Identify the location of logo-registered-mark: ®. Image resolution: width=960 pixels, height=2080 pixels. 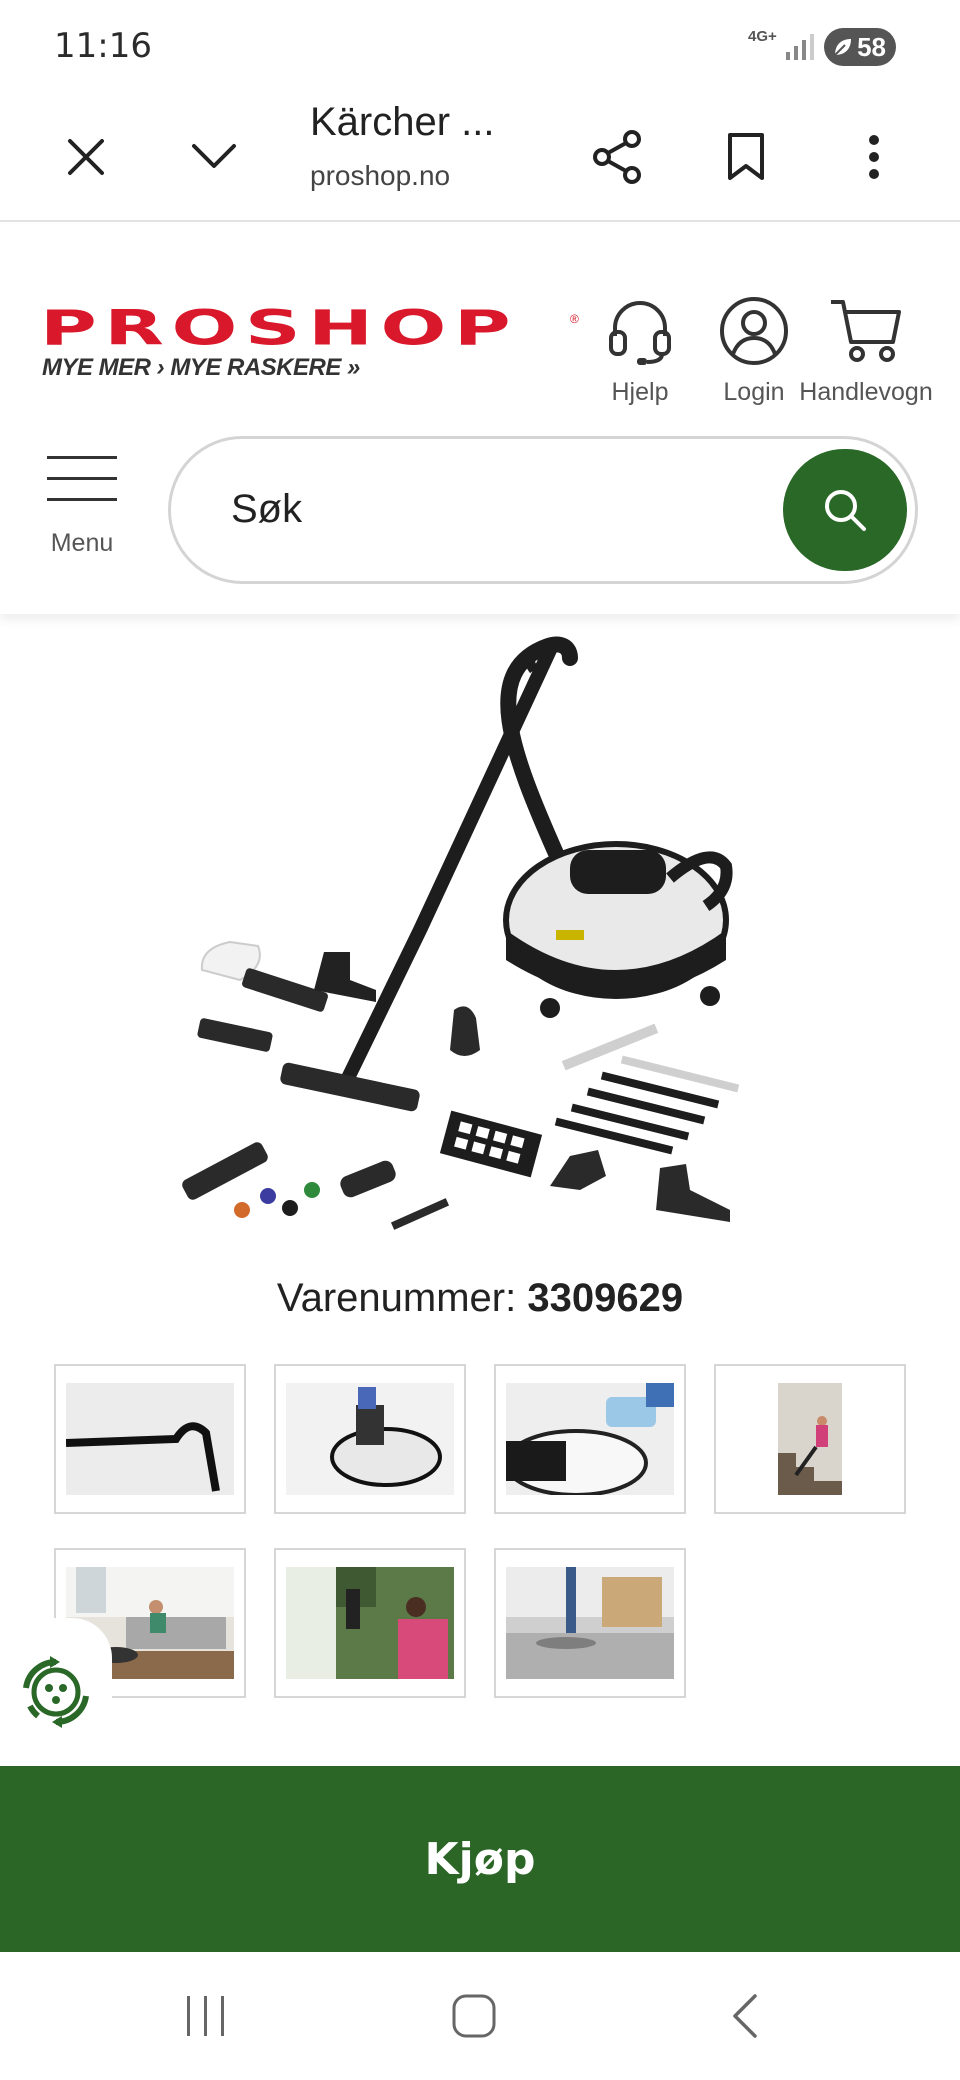
(574, 319).